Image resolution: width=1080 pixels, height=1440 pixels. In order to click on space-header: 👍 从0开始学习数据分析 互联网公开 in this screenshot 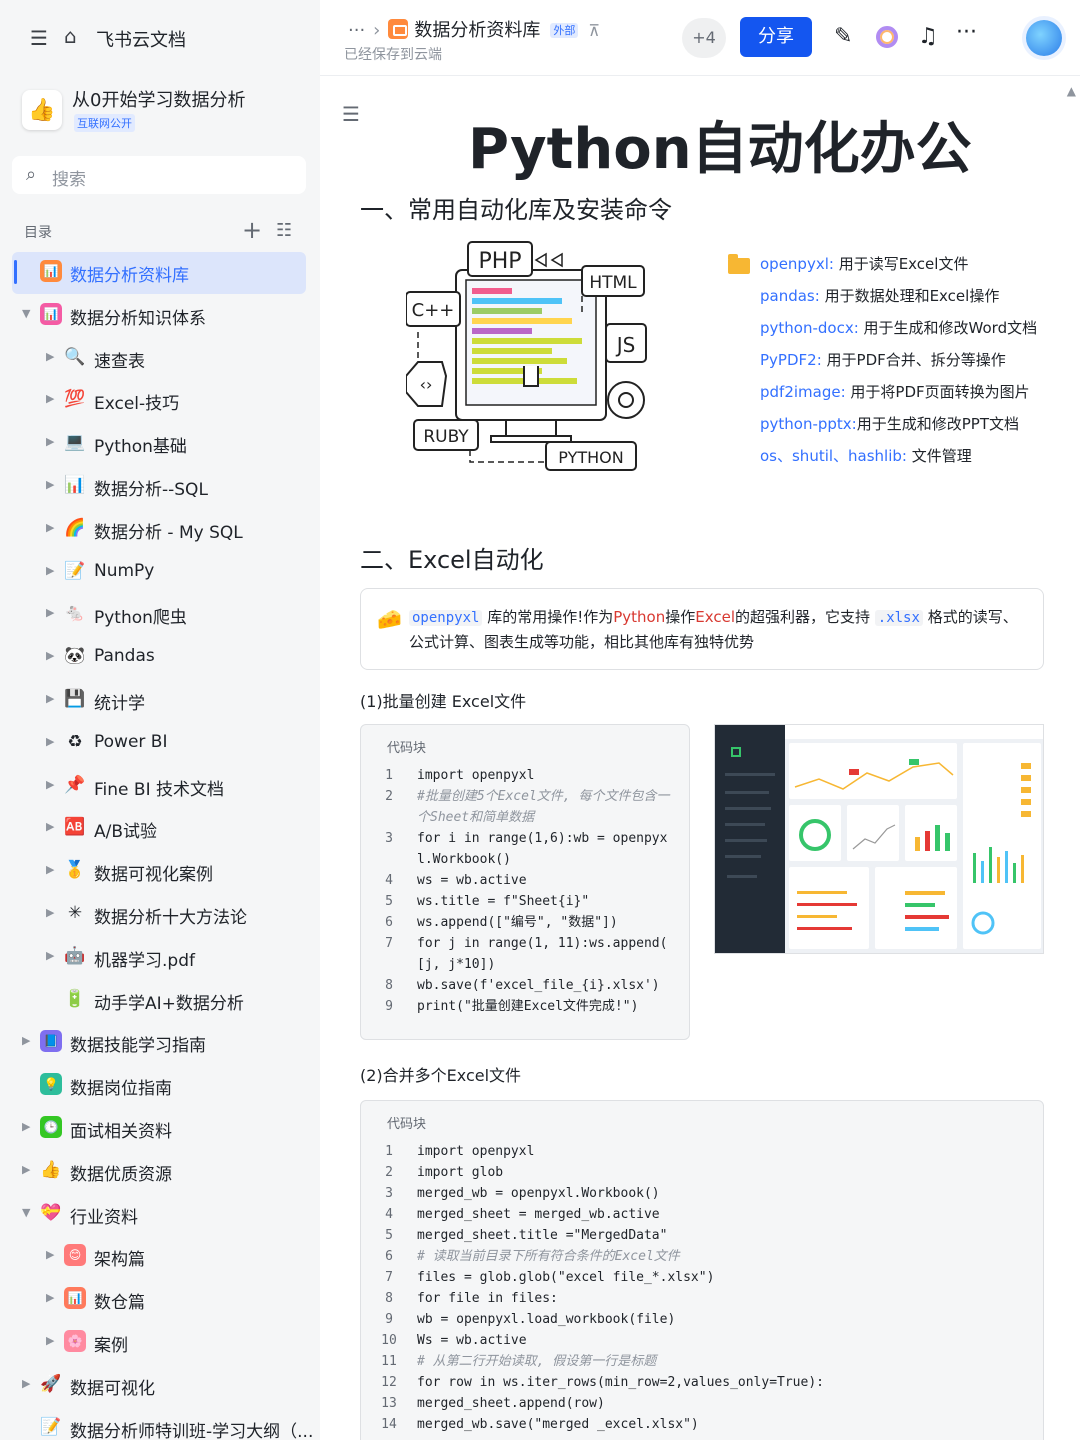, I will do `click(167, 113)`.